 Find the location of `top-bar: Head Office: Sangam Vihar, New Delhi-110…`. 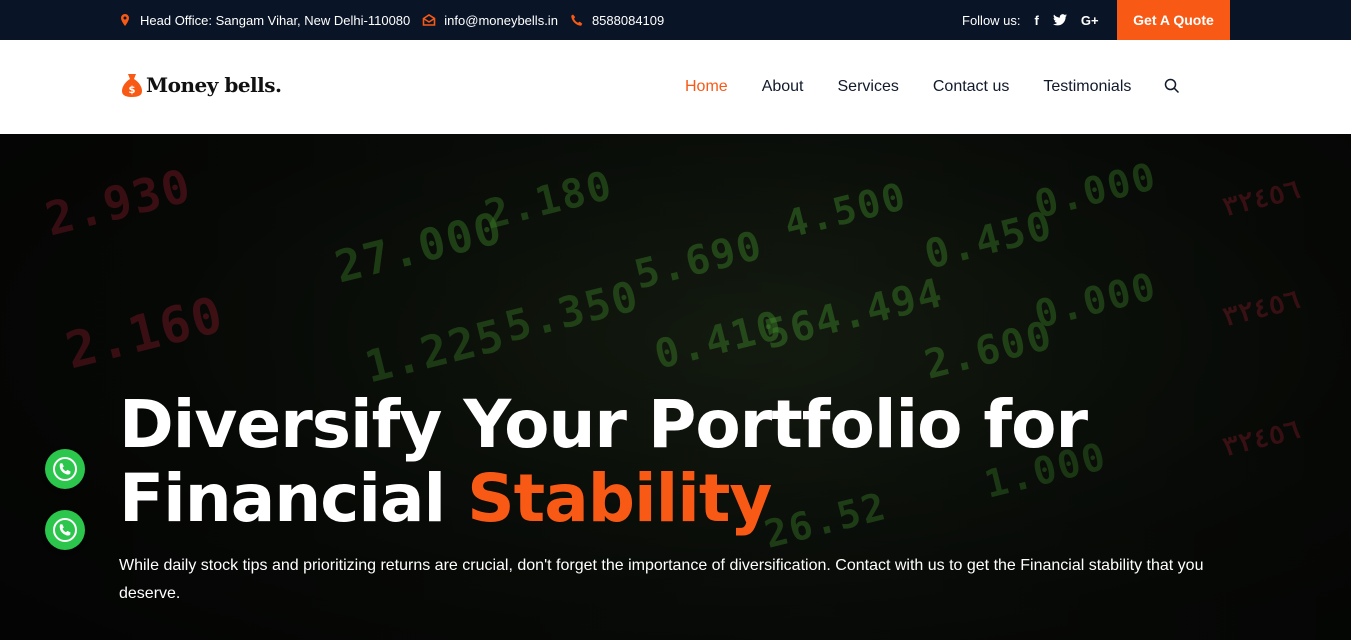

top-bar: Head Office: Sangam Vihar, New Delhi-110… is located at coordinates (675, 20).